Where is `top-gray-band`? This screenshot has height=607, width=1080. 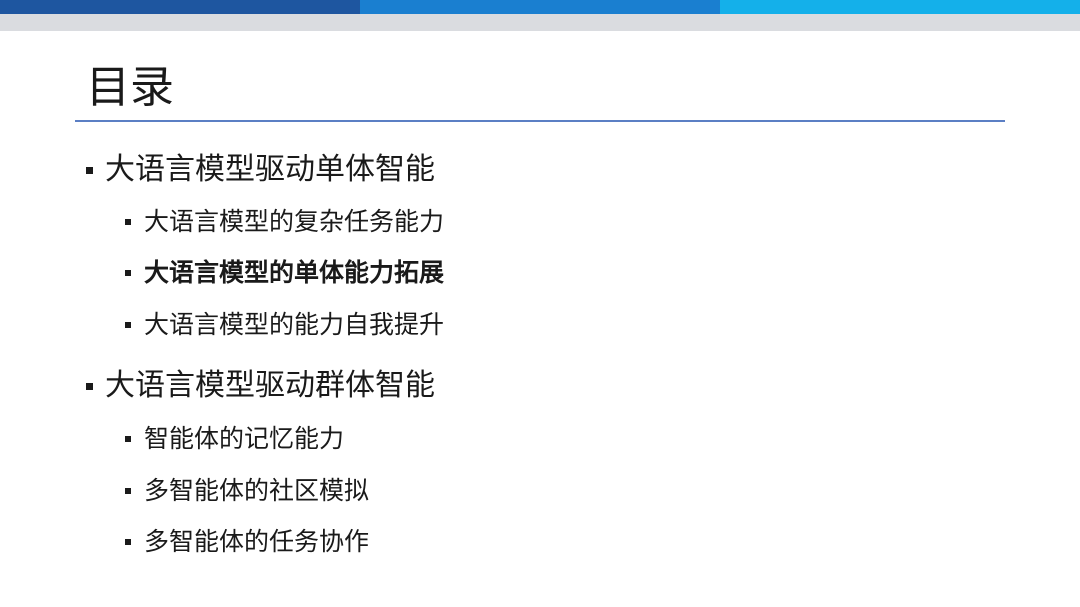 top-gray-band is located at coordinates (540, 22).